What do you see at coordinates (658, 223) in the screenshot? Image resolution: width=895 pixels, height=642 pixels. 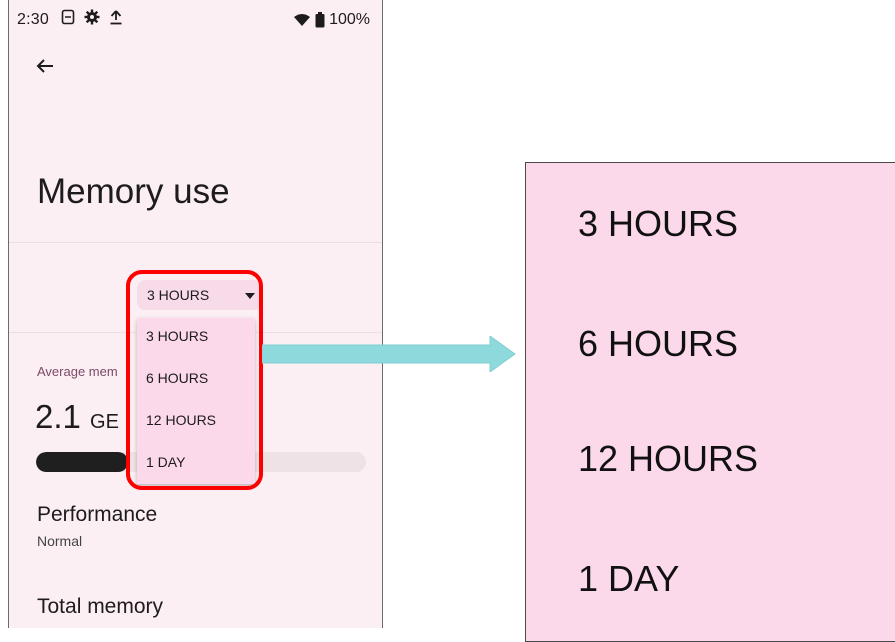 I see `zoom-item-3-hours: 3 HOURS` at bounding box center [658, 223].